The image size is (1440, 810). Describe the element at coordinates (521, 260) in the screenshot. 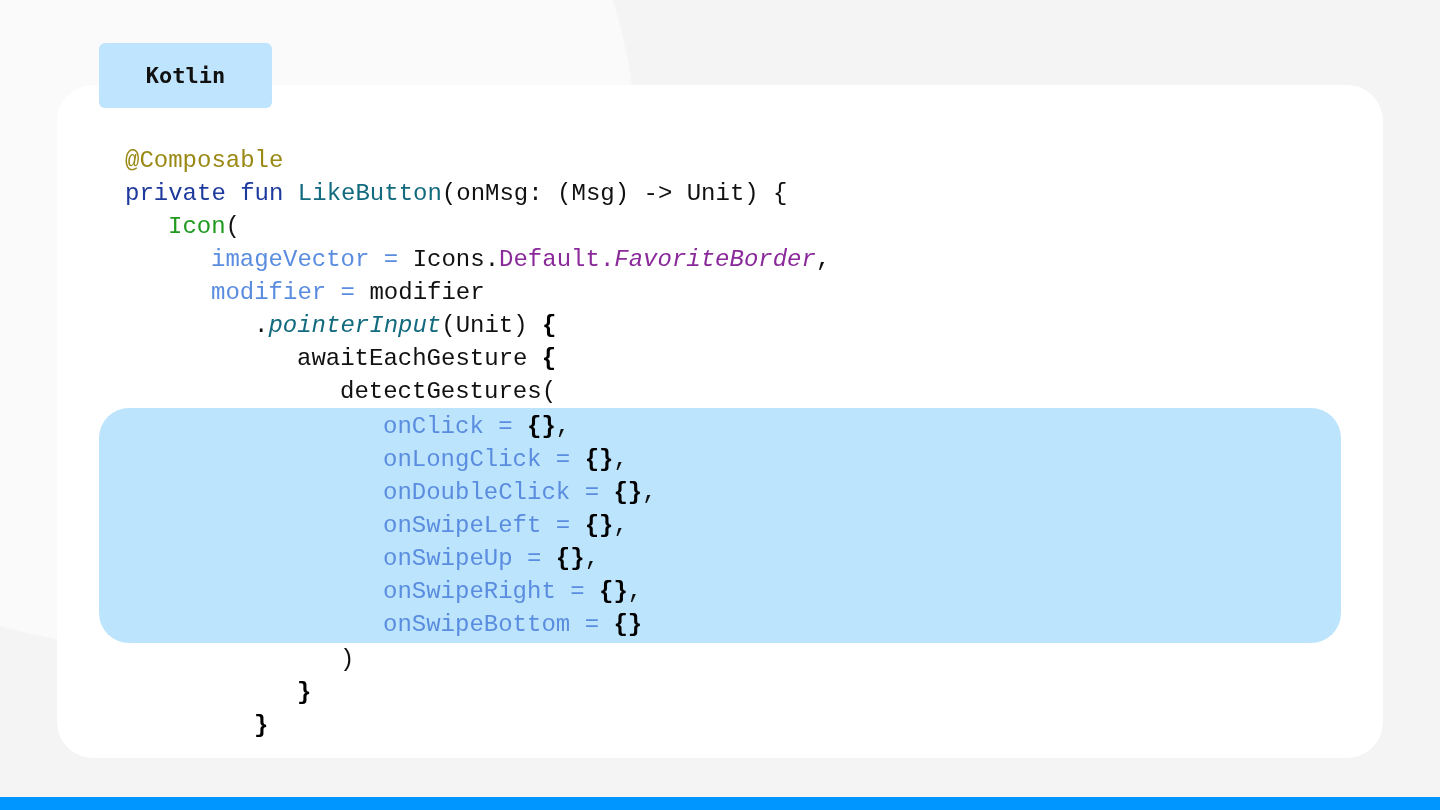

I see `code-line: imageVector = Icons.Default.FavoriteBorder,` at that location.